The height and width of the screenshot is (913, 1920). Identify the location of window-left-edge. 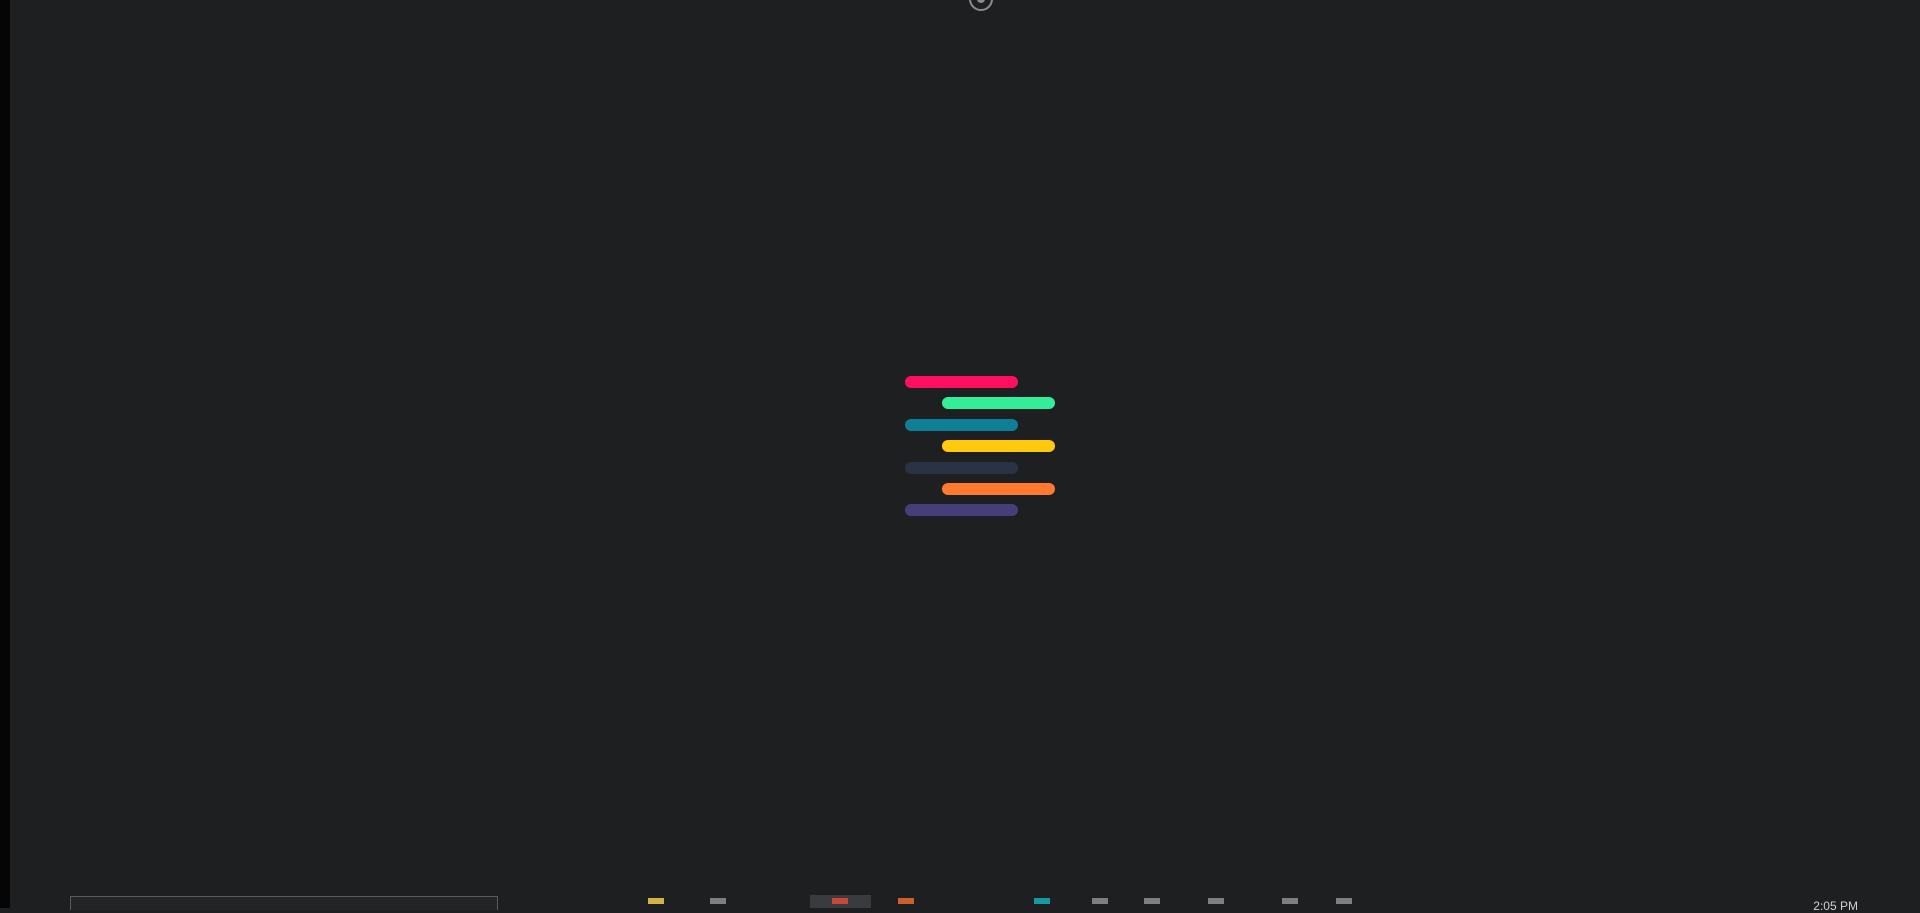
(5, 454).